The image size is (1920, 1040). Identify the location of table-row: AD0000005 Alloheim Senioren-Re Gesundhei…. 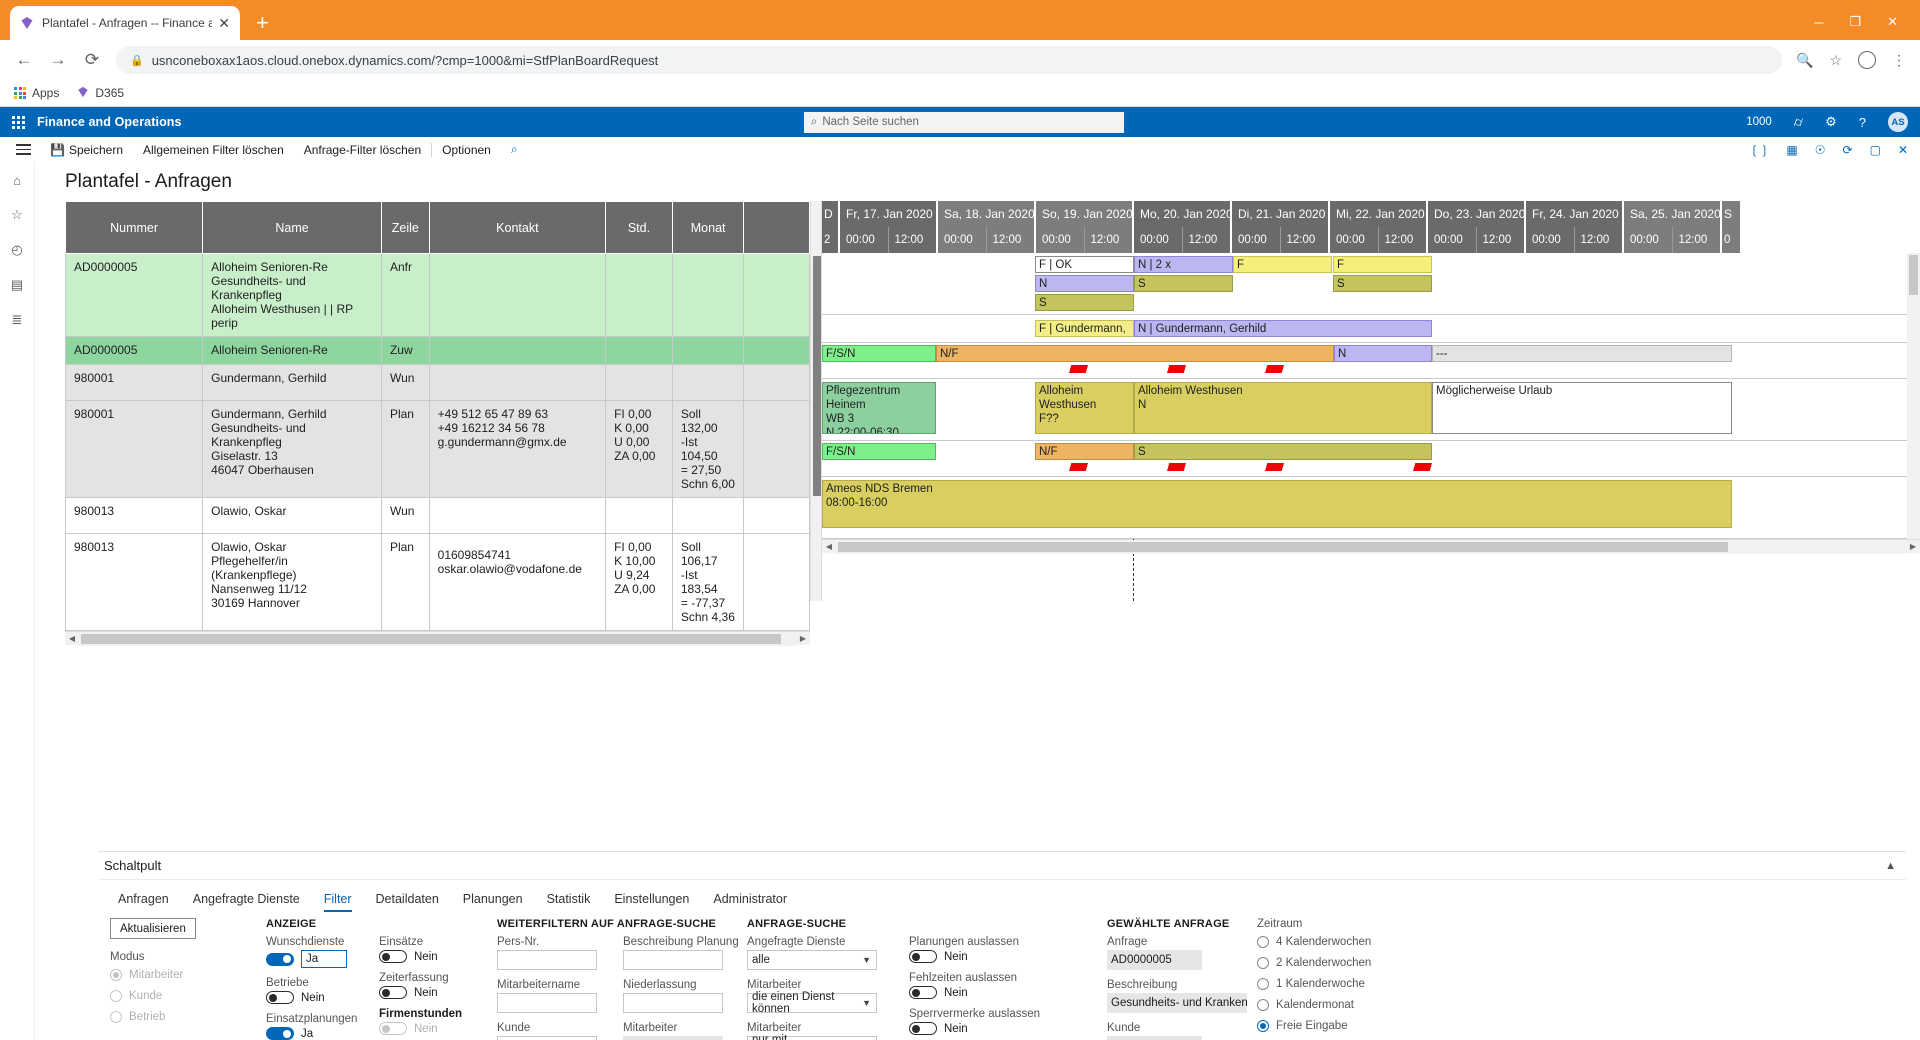
(437, 295).